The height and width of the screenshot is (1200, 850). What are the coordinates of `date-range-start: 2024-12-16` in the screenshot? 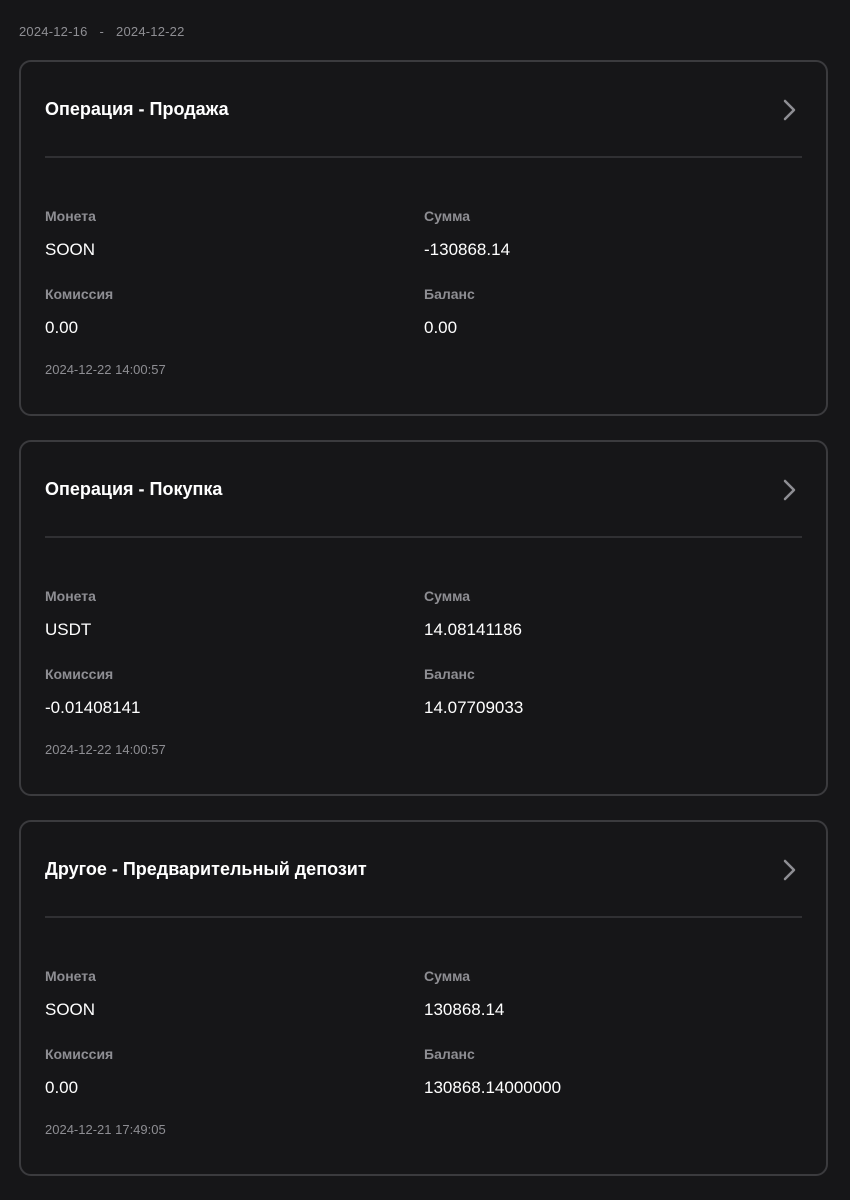 It's located at (53, 31).